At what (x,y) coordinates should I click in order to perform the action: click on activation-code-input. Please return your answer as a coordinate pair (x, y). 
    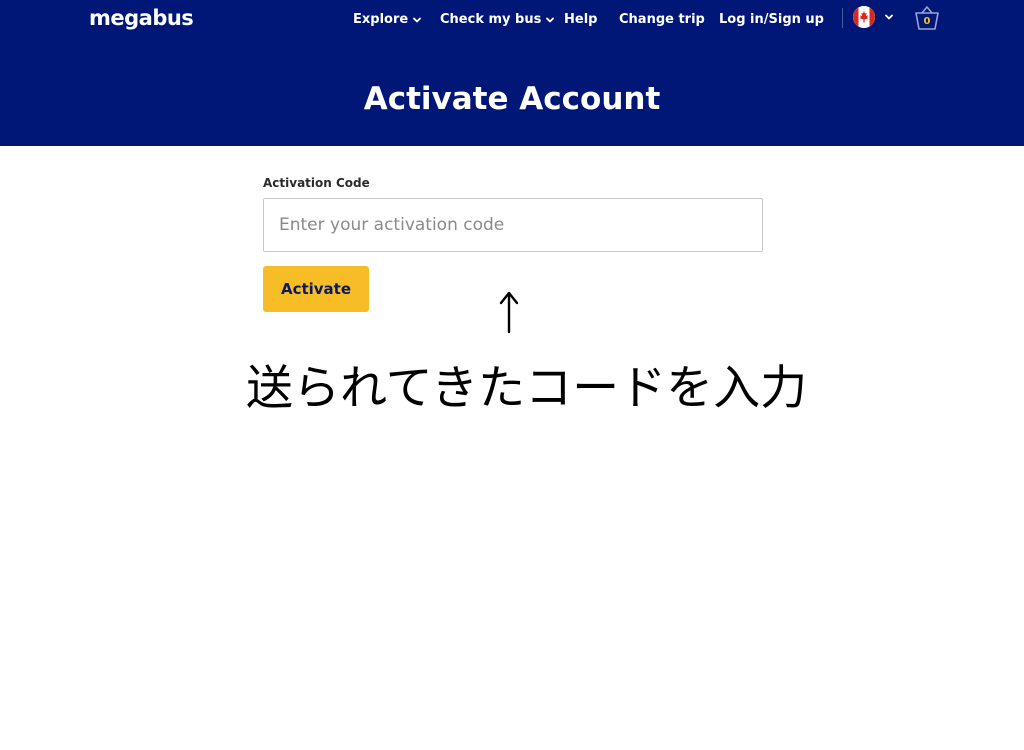
    Looking at the image, I should click on (513, 225).